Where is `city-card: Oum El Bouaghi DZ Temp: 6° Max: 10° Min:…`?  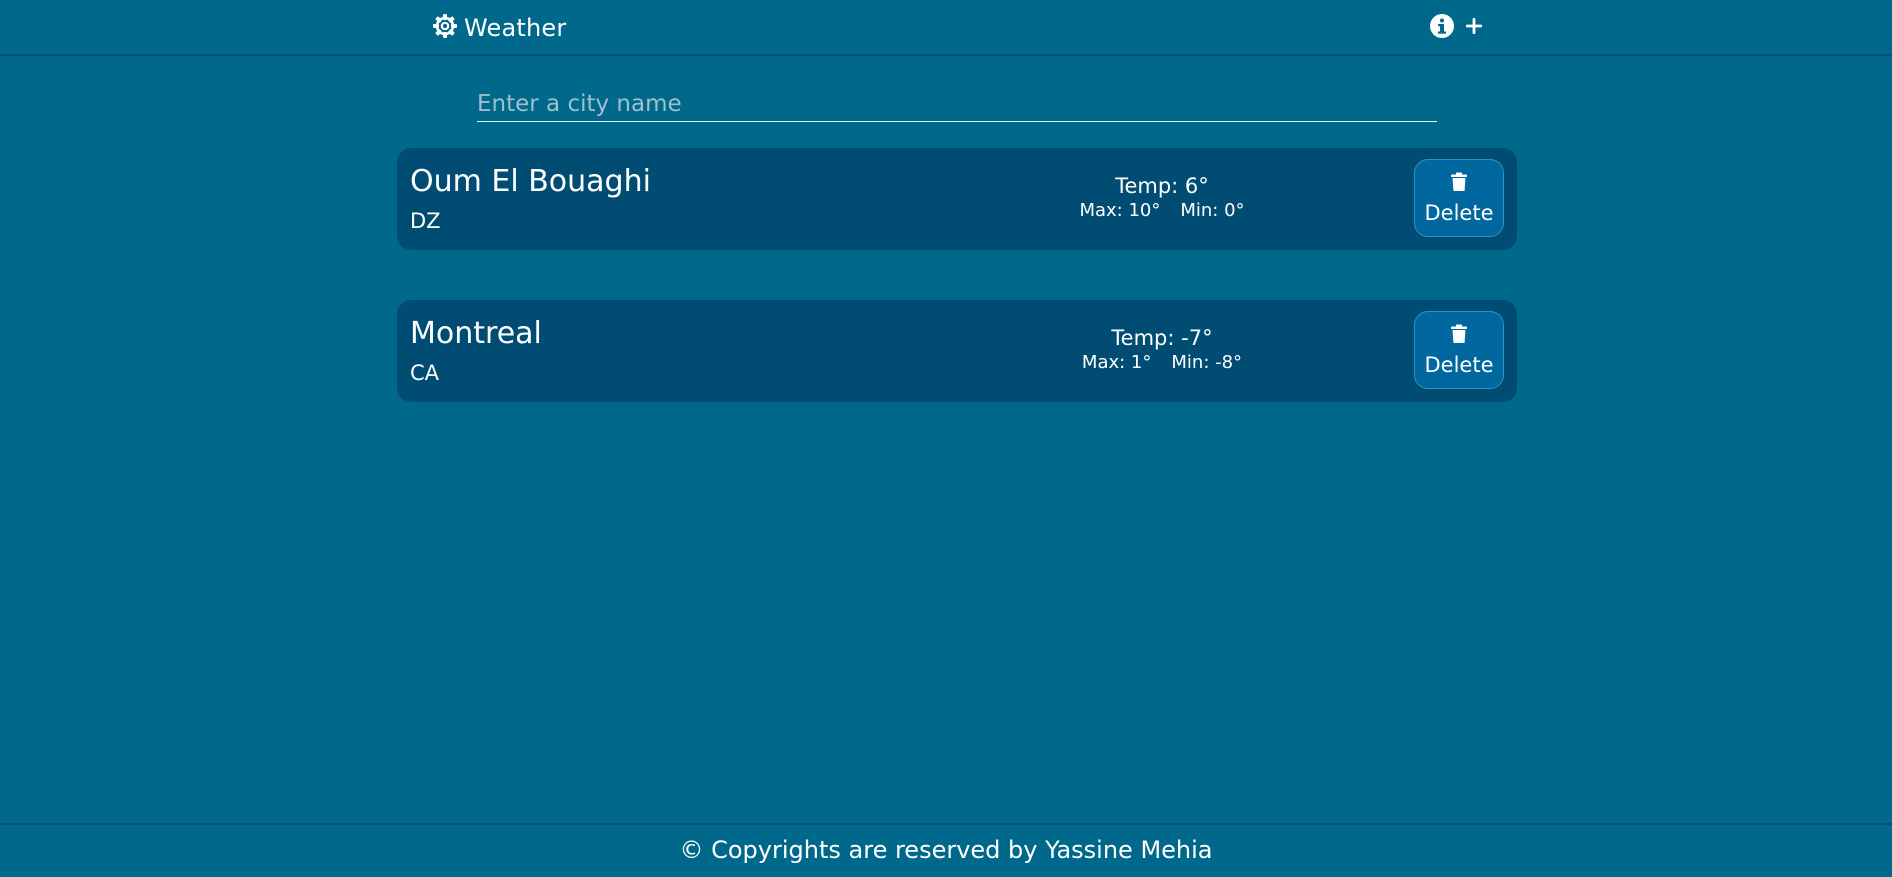 city-card: Oum El Bouaghi DZ Temp: 6° Max: 10° Min:… is located at coordinates (957, 199).